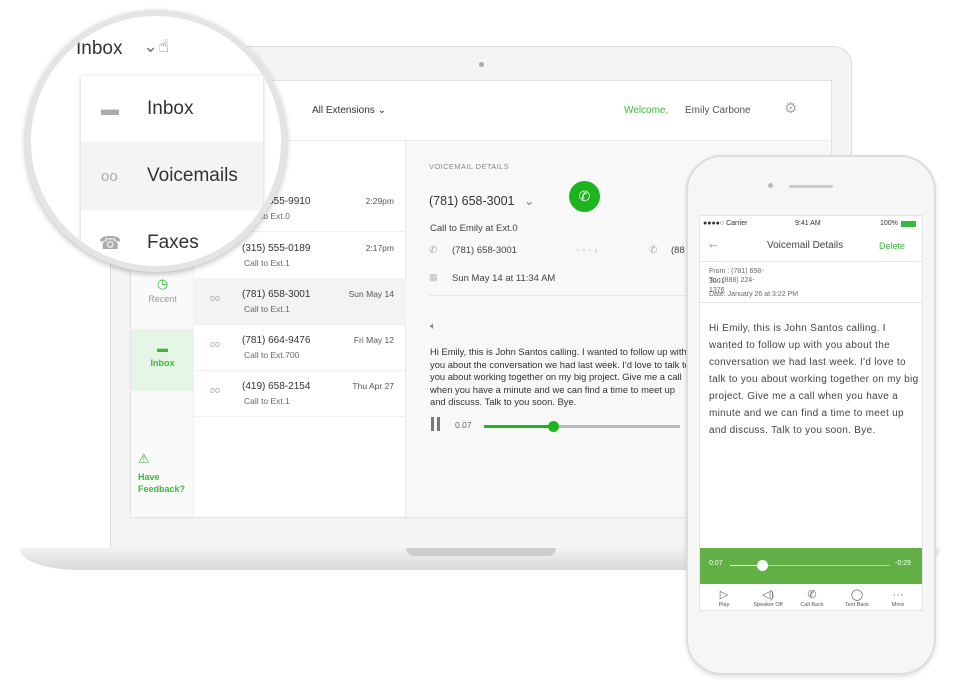  I want to click on clock: 9:41 AM, so click(808, 223).